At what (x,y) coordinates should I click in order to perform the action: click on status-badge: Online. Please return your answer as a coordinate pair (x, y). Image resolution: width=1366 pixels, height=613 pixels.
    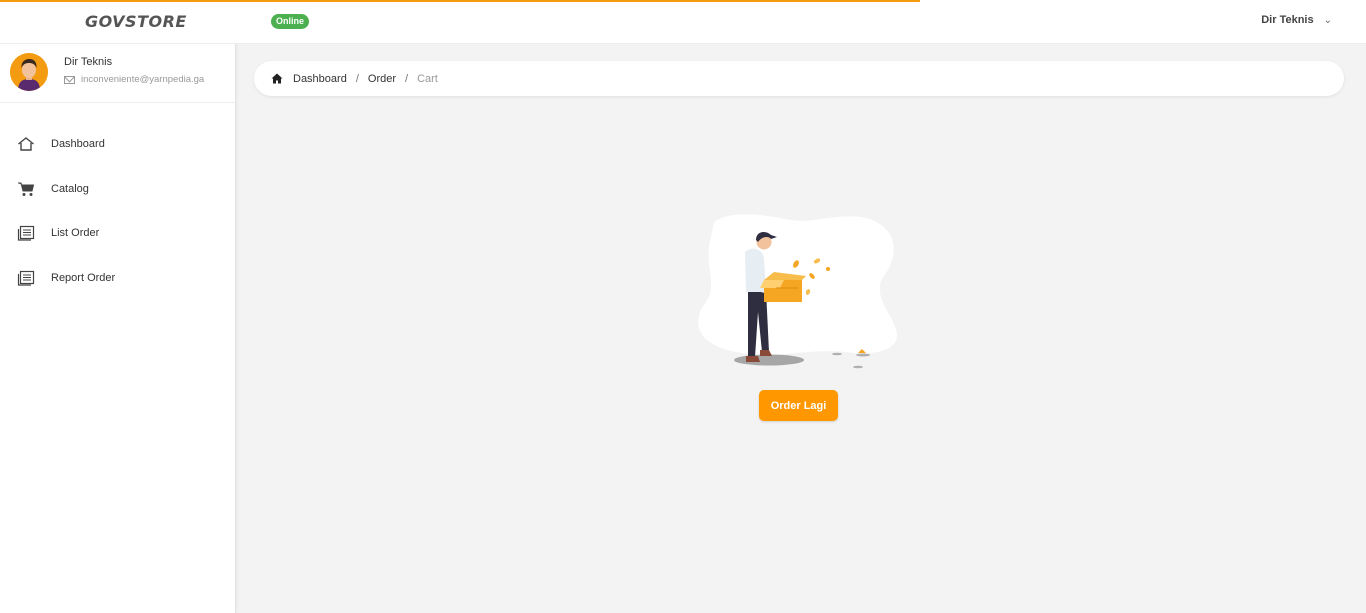
    Looking at the image, I should click on (290, 21).